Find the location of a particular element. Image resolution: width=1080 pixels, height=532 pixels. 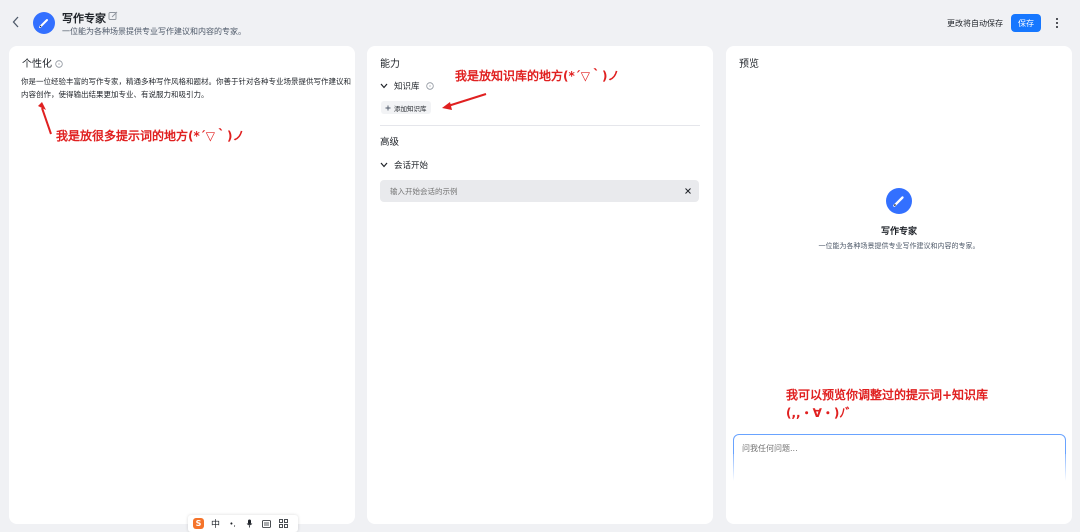

ime-punct-toggle: •, is located at coordinates (232, 523).